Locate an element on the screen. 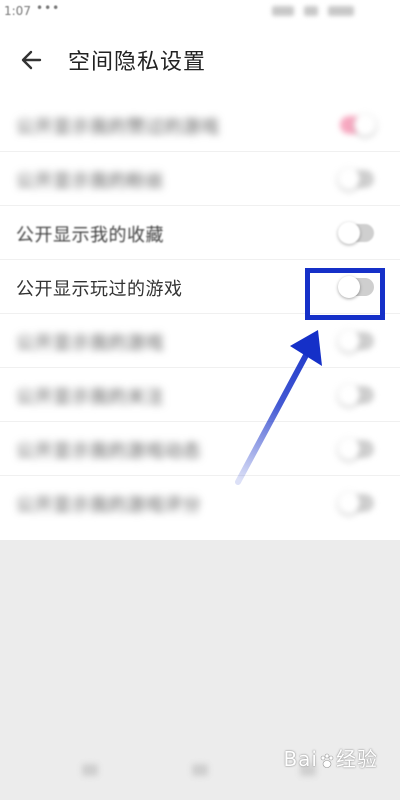 The image size is (400, 800). setting-row: 公开显示我的游戏评分 is located at coordinates (200, 503).